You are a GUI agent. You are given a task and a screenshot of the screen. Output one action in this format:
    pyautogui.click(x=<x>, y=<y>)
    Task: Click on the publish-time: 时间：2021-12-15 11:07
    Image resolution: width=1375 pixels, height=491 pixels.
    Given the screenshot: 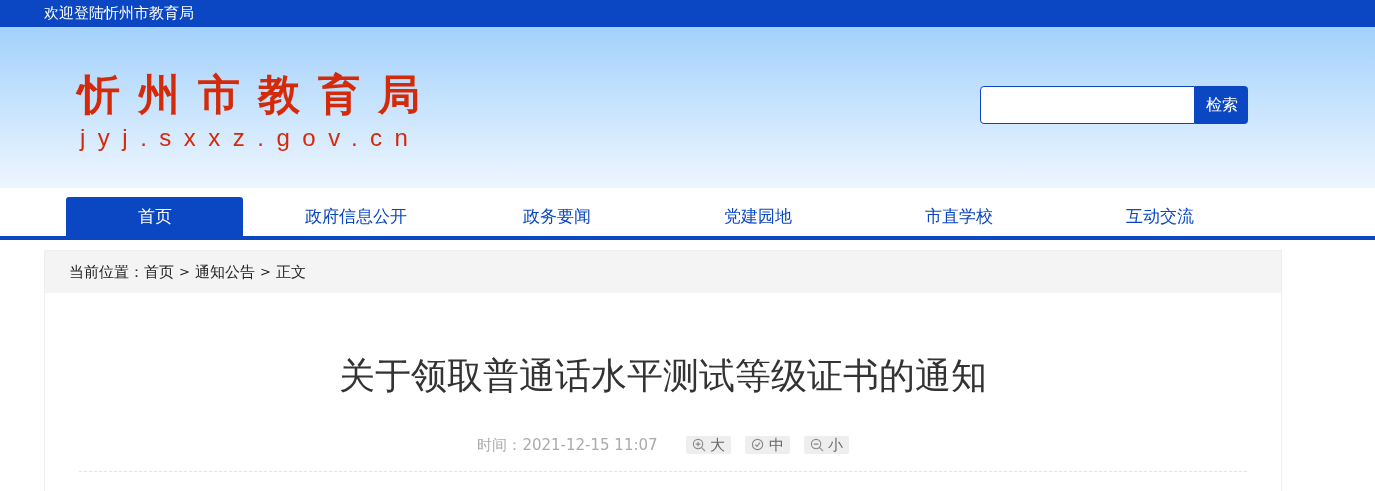 What is the action you would take?
    pyautogui.click(x=567, y=445)
    